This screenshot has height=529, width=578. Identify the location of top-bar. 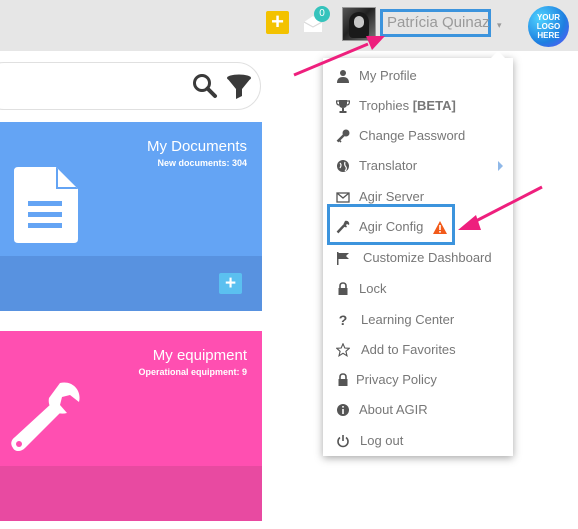
(289, 25).